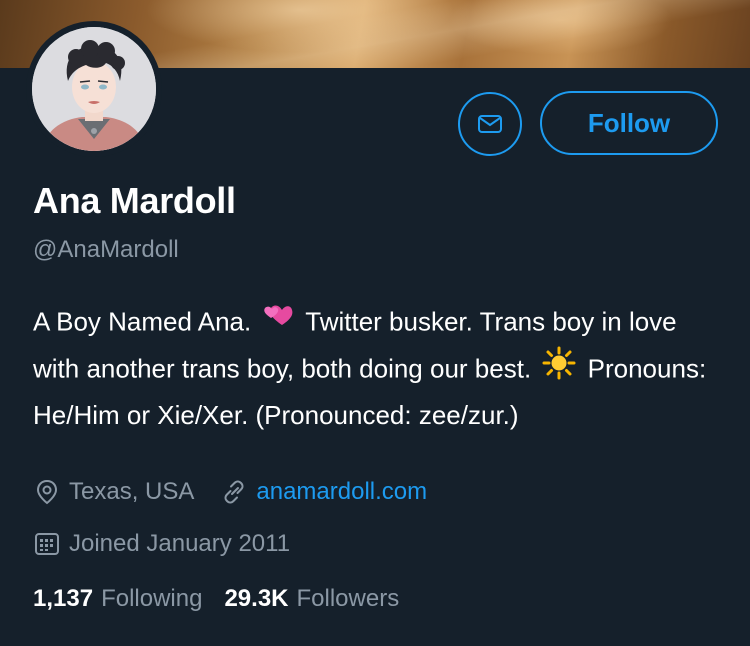 Image resolution: width=750 pixels, height=646 pixels. I want to click on location-pin-icon, so click(47, 492).